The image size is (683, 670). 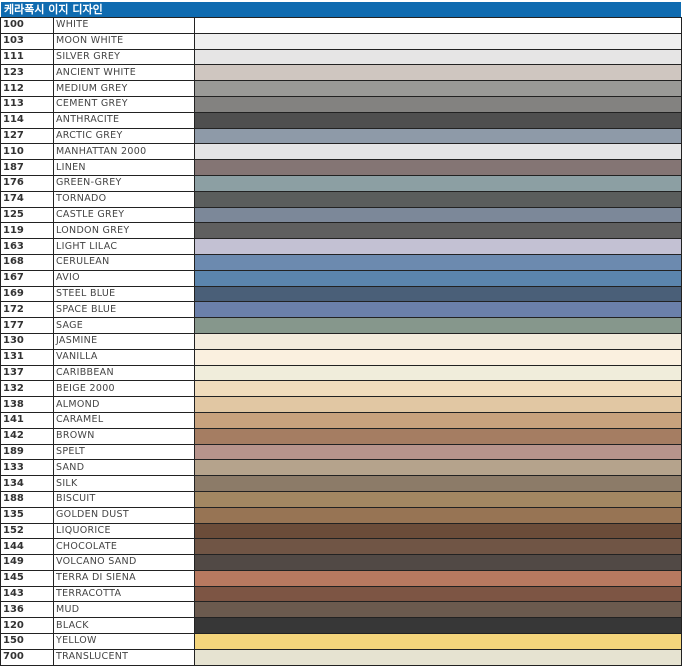 I want to click on color-row: 141 CARAMEL, so click(x=341, y=420).